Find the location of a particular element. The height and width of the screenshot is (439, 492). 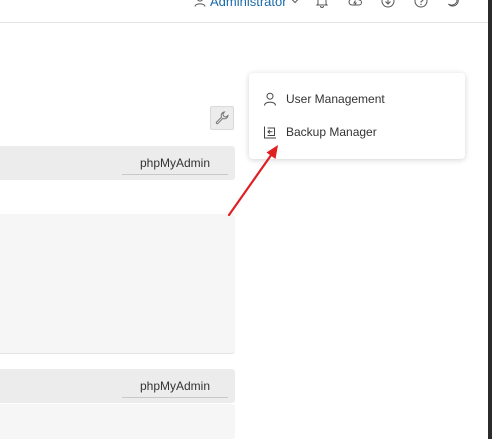

chevron-down-icon is located at coordinates (294, 2).